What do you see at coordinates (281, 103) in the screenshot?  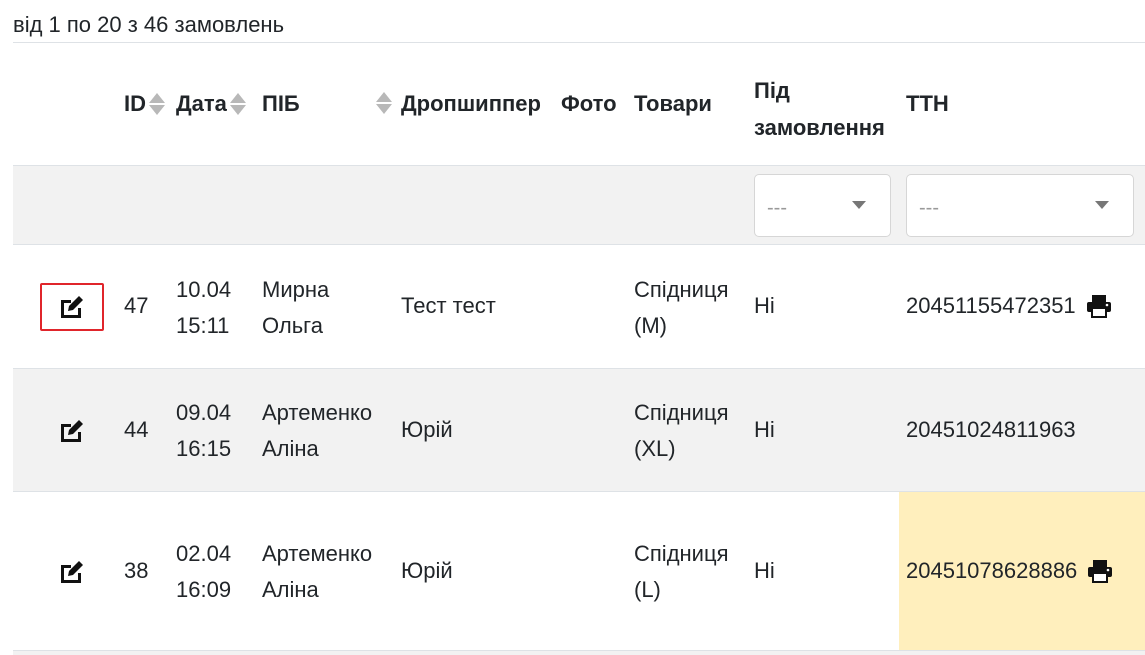 I see `column-header-name: ПІБ` at bounding box center [281, 103].